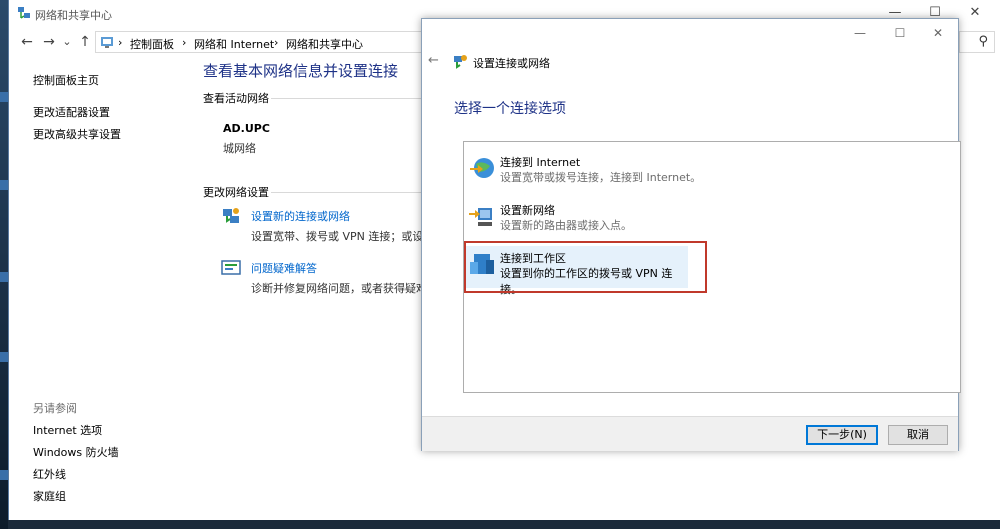 This screenshot has width=1000, height=529. Describe the element at coordinates (234, 44) in the screenshot. I see `breadcrumb-network-internet: 网络和 Internet` at that location.